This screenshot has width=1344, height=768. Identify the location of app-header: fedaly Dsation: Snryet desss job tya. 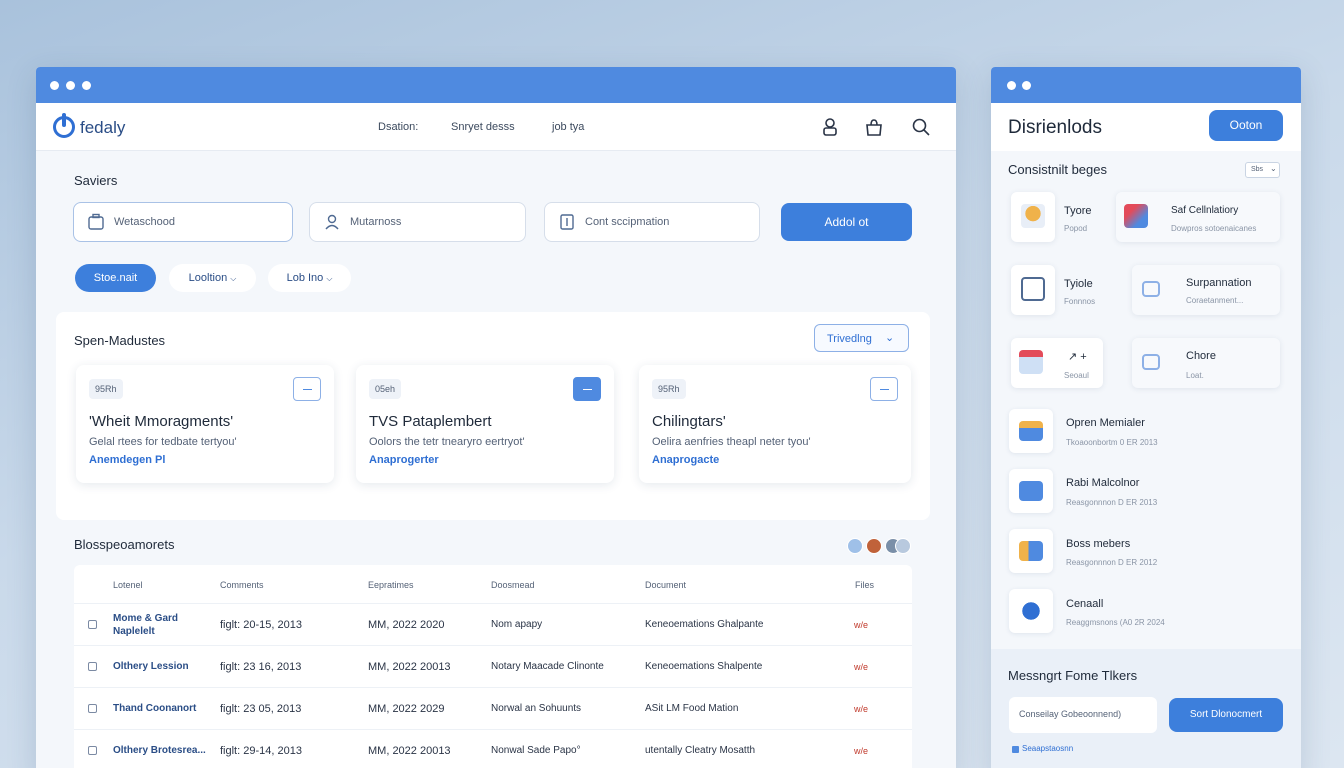
(496, 127).